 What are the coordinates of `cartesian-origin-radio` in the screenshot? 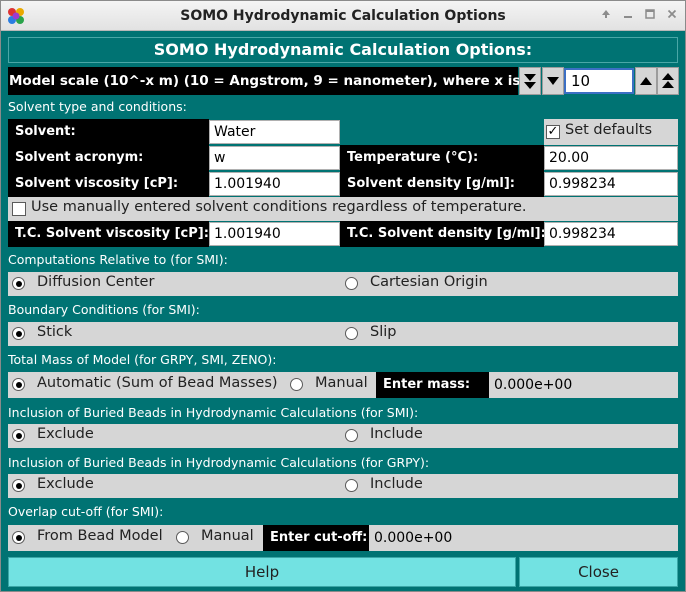 It's located at (351, 283).